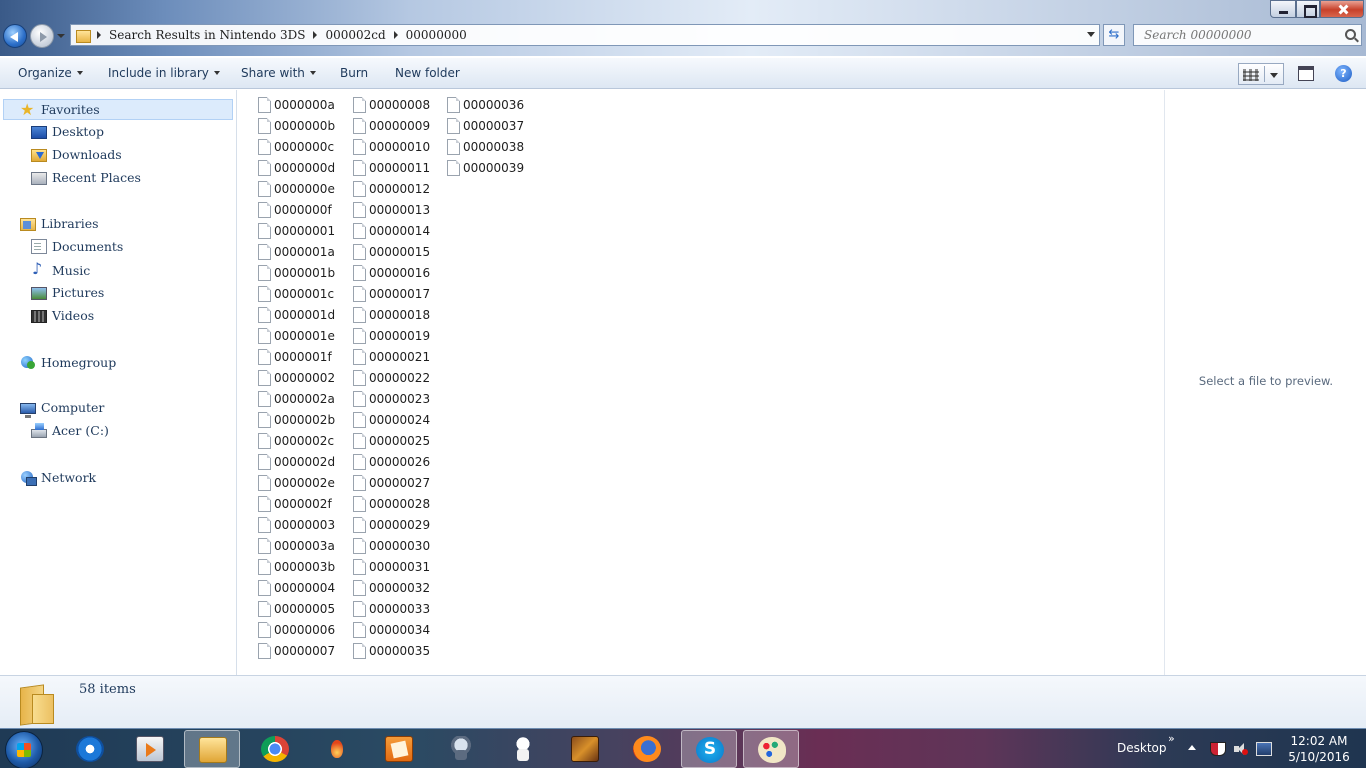 Image resolution: width=1366 pixels, height=768 pixels. What do you see at coordinates (296, 630) in the screenshot?
I see `file-item: 00000006` at bounding box center [296, 630].